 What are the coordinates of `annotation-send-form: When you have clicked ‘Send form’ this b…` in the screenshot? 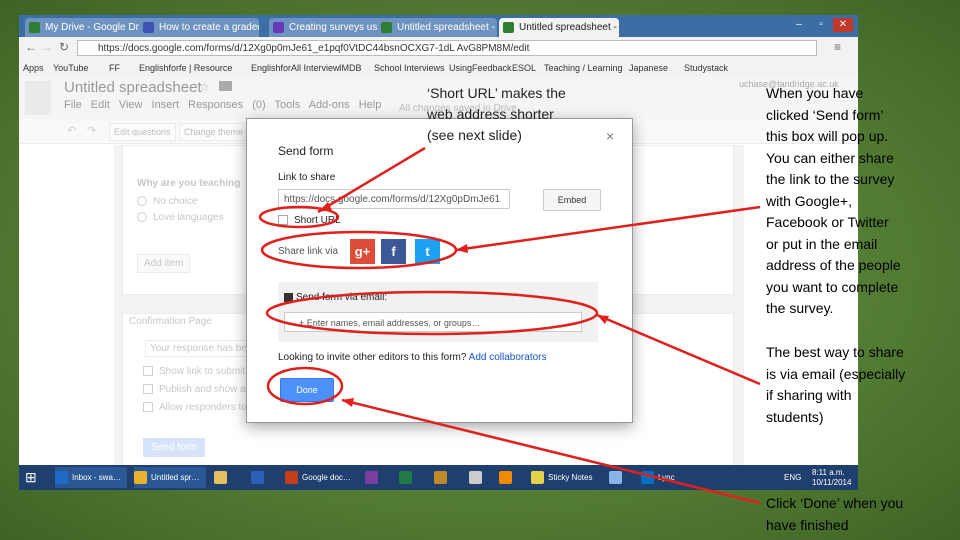 It's located at (833, 200).